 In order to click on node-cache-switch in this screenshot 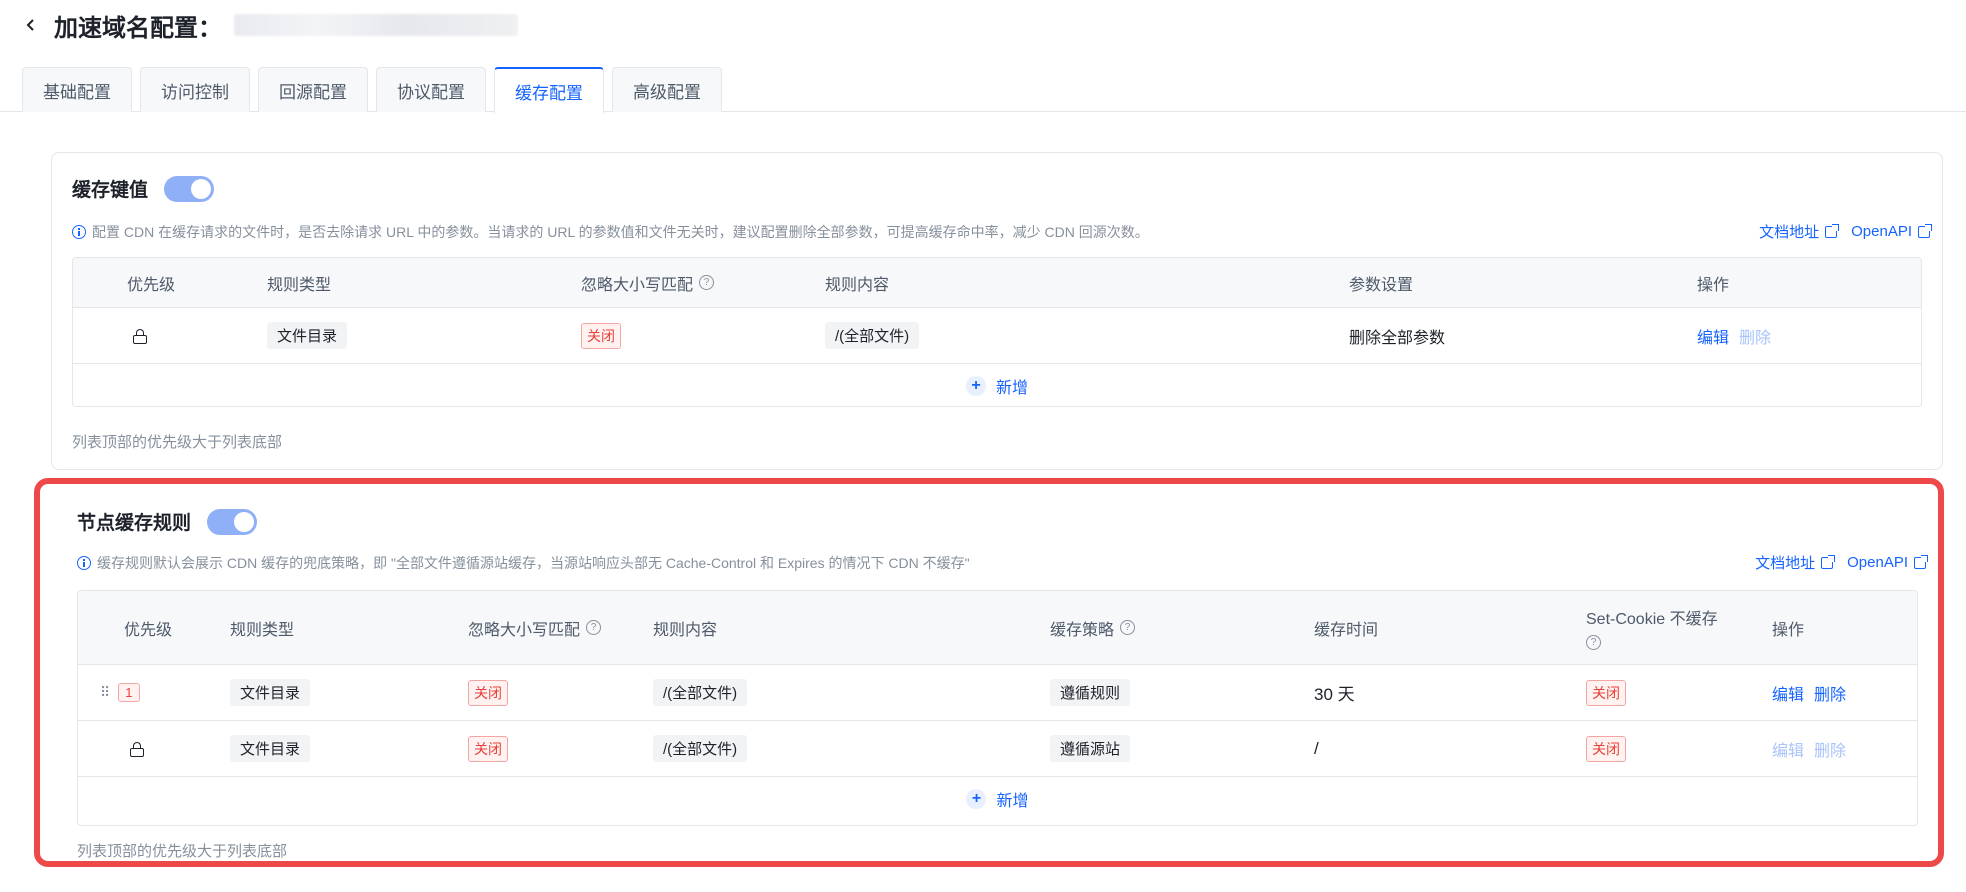, I will do `click(232, 521)`.